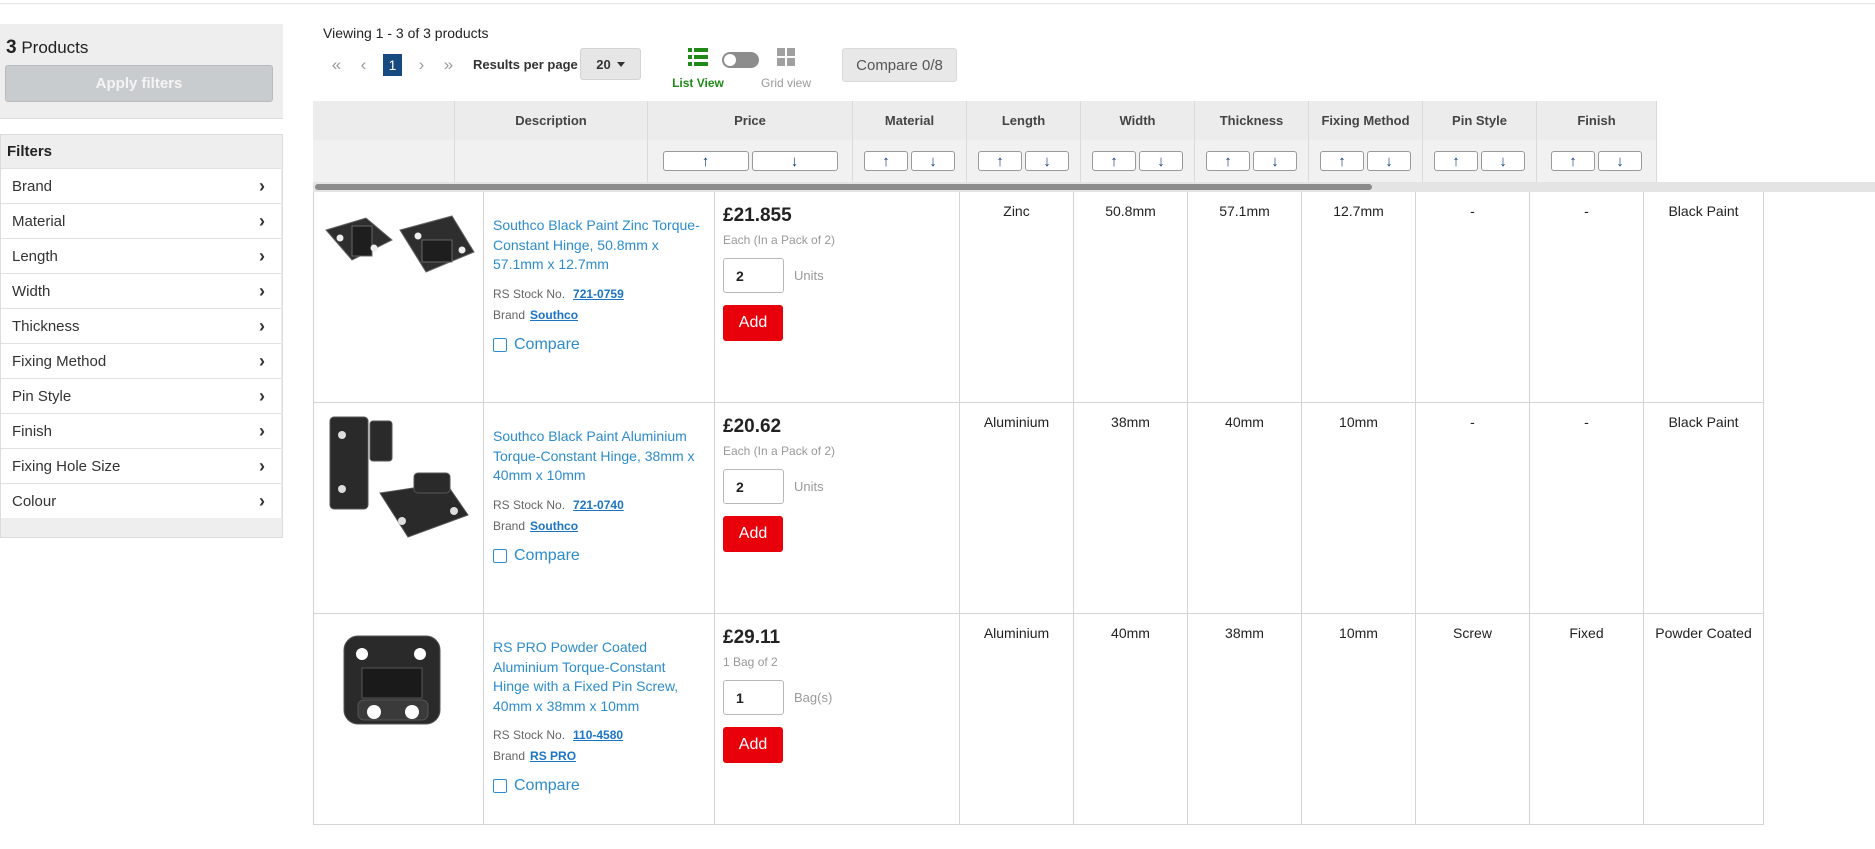 This screenshot has height=849, width=1875. I want to click on grid-view-button: Grid view, so click(786, 69).